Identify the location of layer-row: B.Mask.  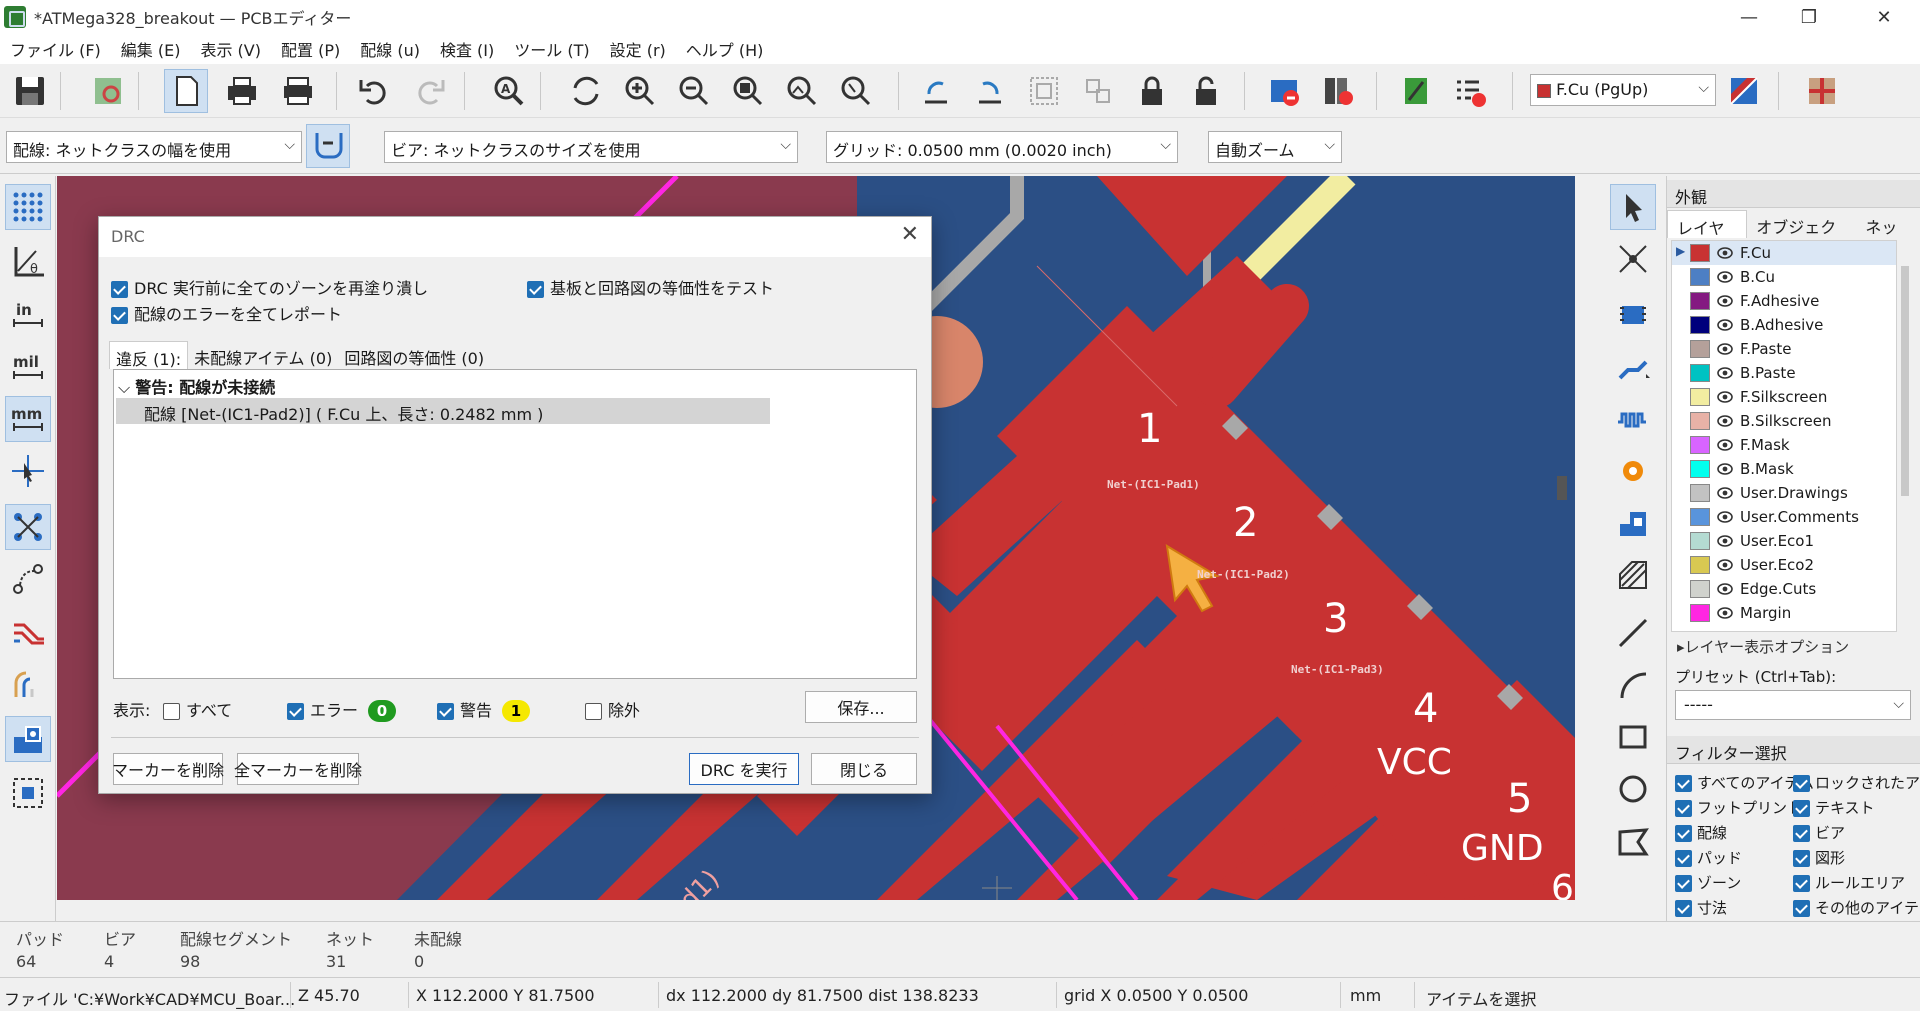
(1784, 469).